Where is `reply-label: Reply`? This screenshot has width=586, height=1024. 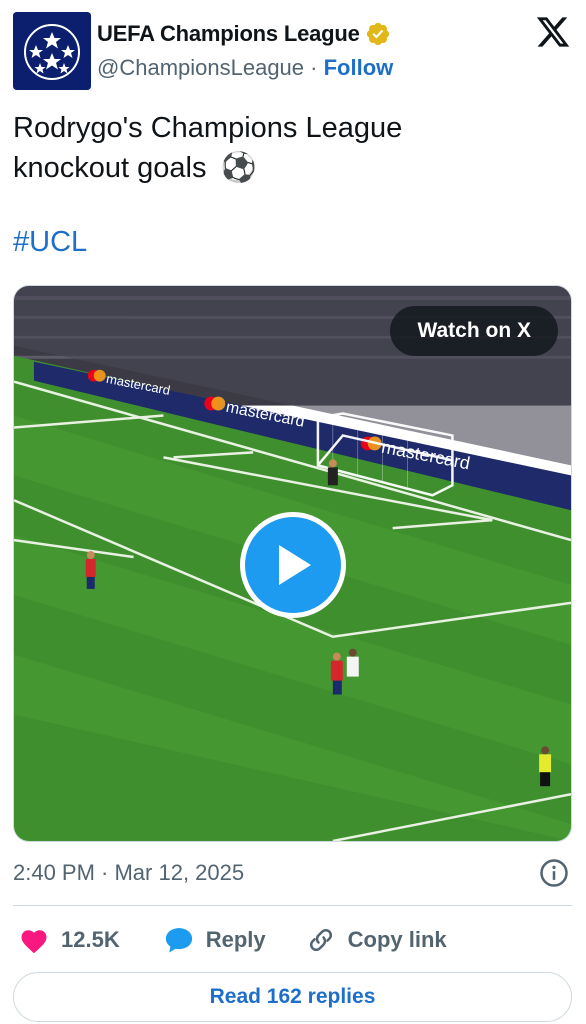
reply-label: Reply is located at coordinates (235, 939).